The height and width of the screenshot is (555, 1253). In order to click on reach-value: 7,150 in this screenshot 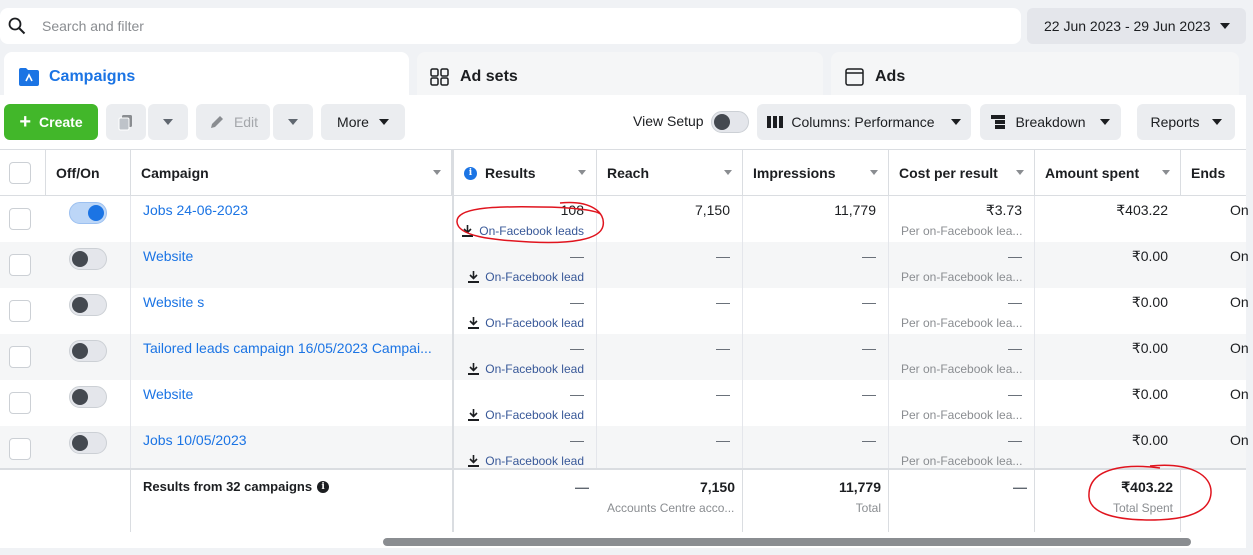, I will do `click(712, 210)`.